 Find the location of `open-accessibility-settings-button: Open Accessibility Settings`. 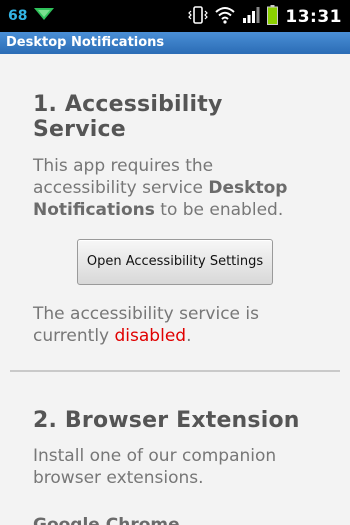

open-accessibility-settings-button: Open Accessibility Settings is located at coordinates (175, 262).